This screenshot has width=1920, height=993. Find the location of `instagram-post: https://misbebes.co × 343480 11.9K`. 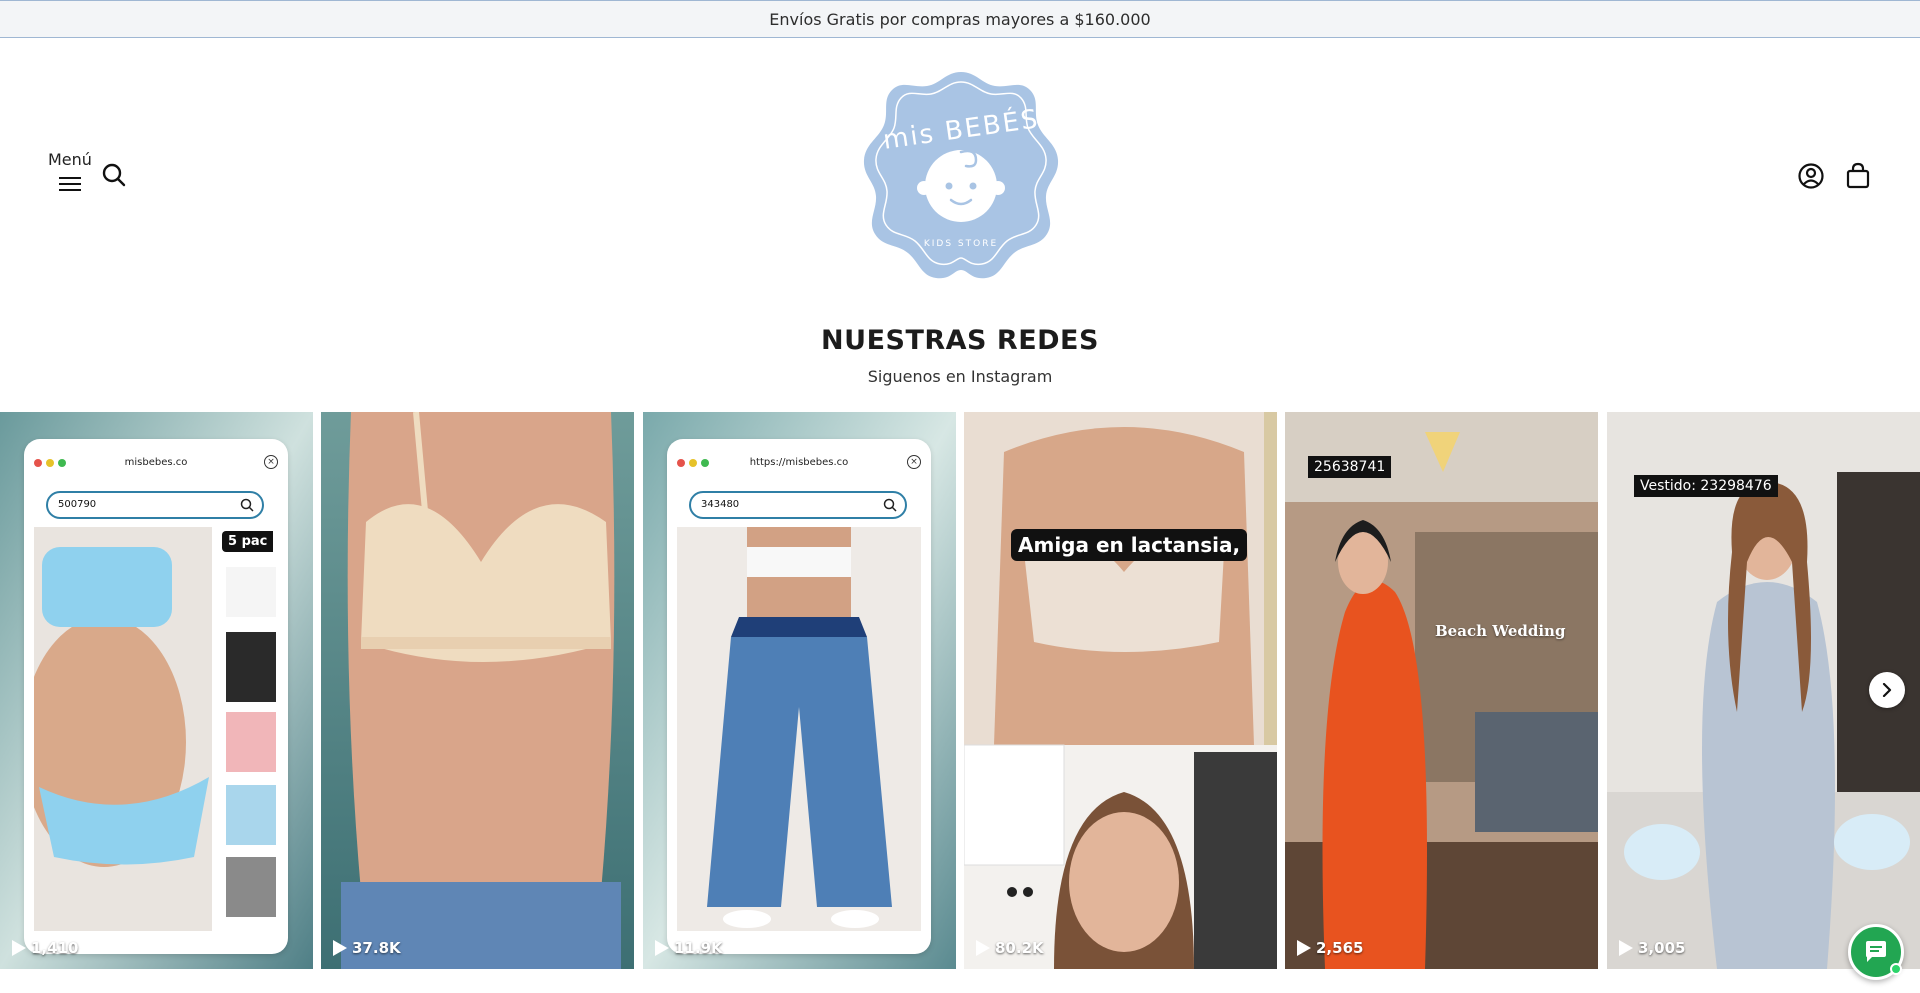

instagram-post: https://misbebes.co × 343480 11.9K is located at coordinates (799, 690).